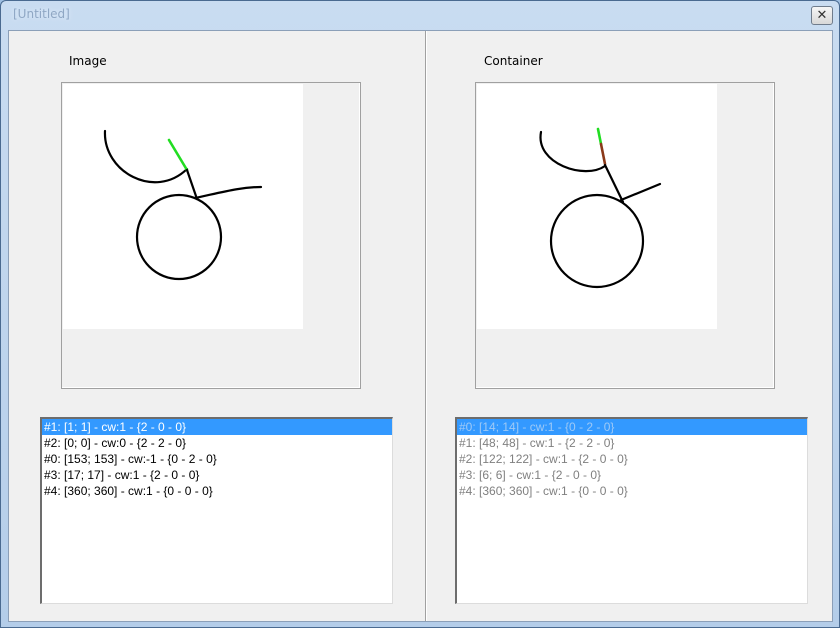 The image size is (840, 628). What do you see at coordinates (217, 443) in the screenshot?
I see `list-item: #2: [0; 0] - cw:0 - {2 - 2 - 0}` at bounding box center [217, 443].